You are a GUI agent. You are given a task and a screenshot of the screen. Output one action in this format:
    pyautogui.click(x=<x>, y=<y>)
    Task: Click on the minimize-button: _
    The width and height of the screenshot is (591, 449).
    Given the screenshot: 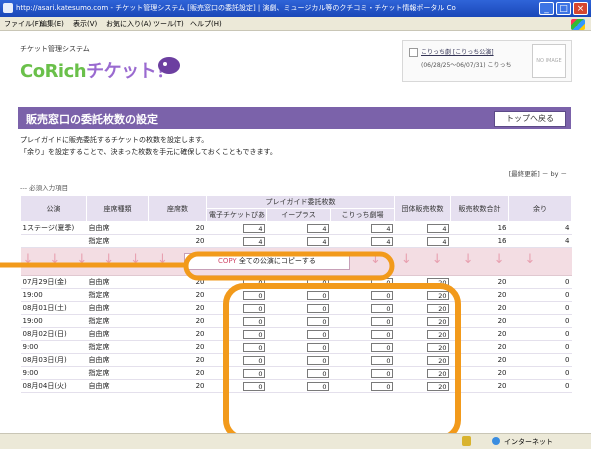 What is the action you would take?
    pyautogui.click(x=546, y=8)
    